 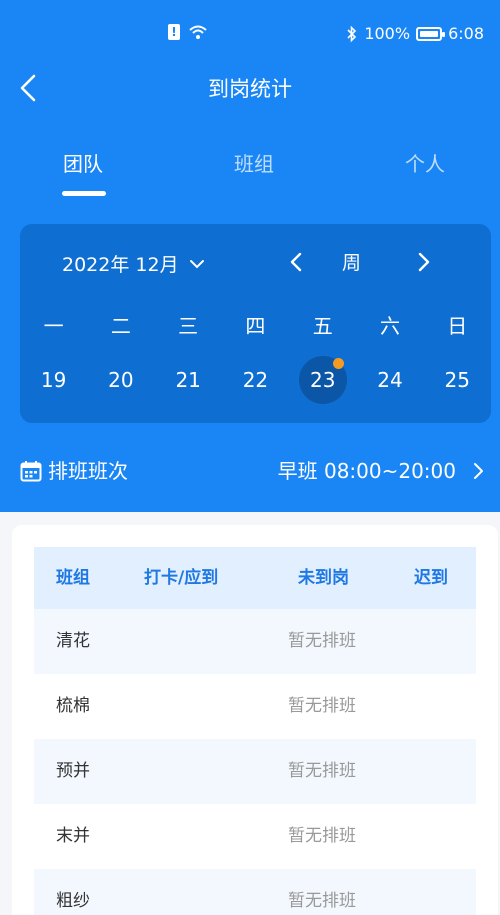 What do you see at coordinates (466, 33) in the screenshot?
I see `status-time: 6:08` at bounding box center [466, 33].